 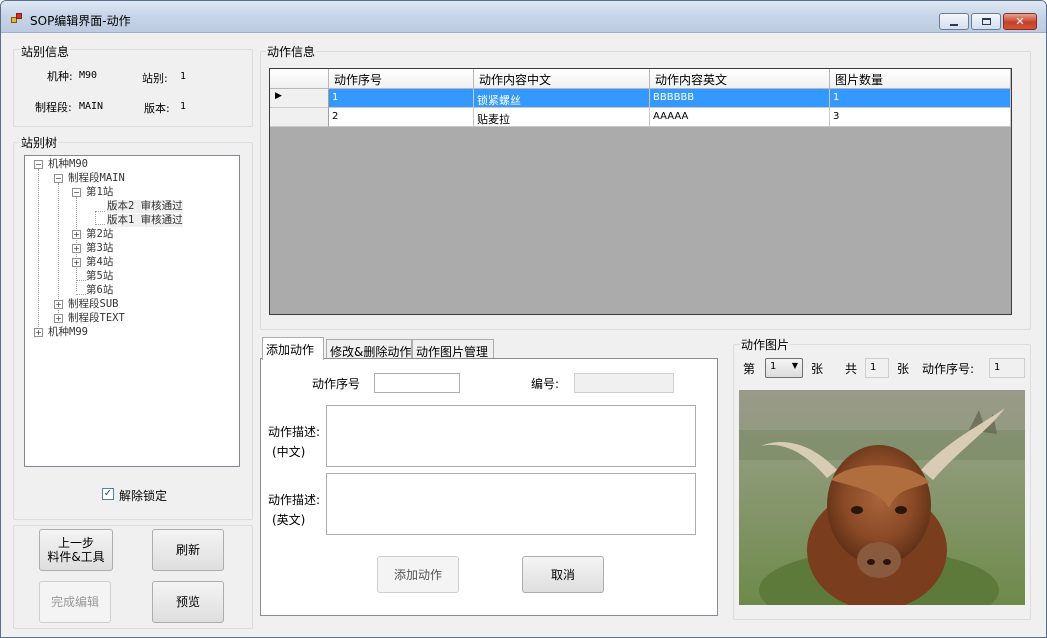 I want to click on station-info-title: 站别信息, so click(x=45, y=51).